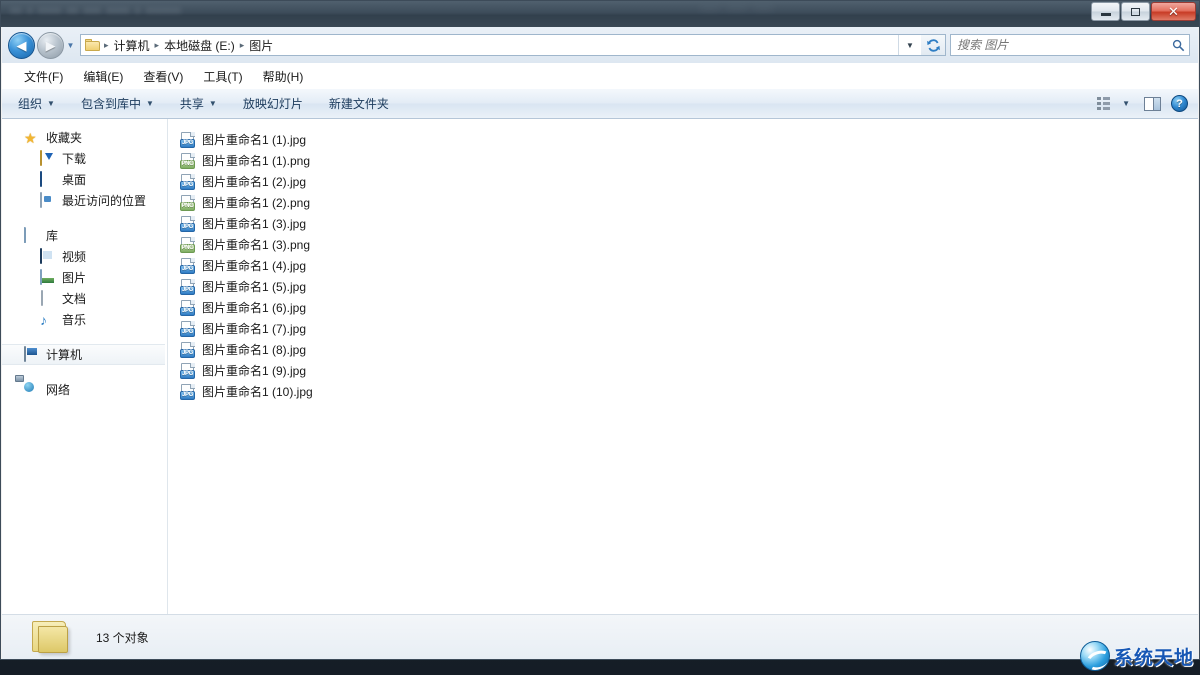  Describe the element at coordinates (689, 181) in the screenshot. I see `file-list-item: JPG 图片重命名1 (2).jpg` at that location.